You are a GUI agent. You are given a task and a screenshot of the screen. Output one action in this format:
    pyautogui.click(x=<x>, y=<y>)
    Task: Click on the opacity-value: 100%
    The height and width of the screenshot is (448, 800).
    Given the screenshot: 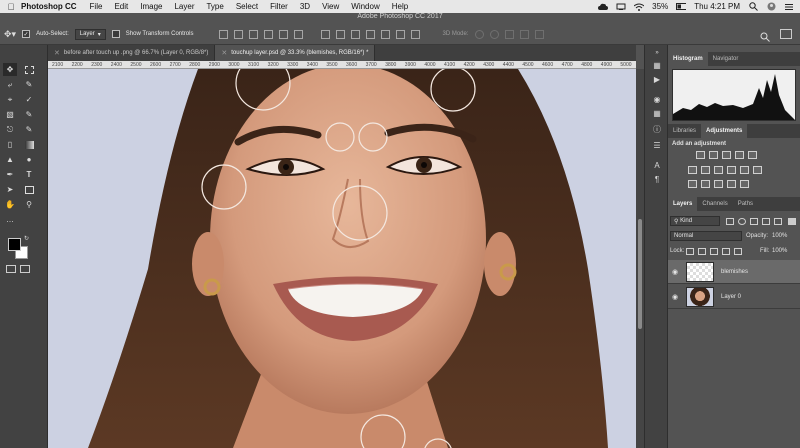 What is the action you would take?
    pyautogui.click(x=779, y=236)
    